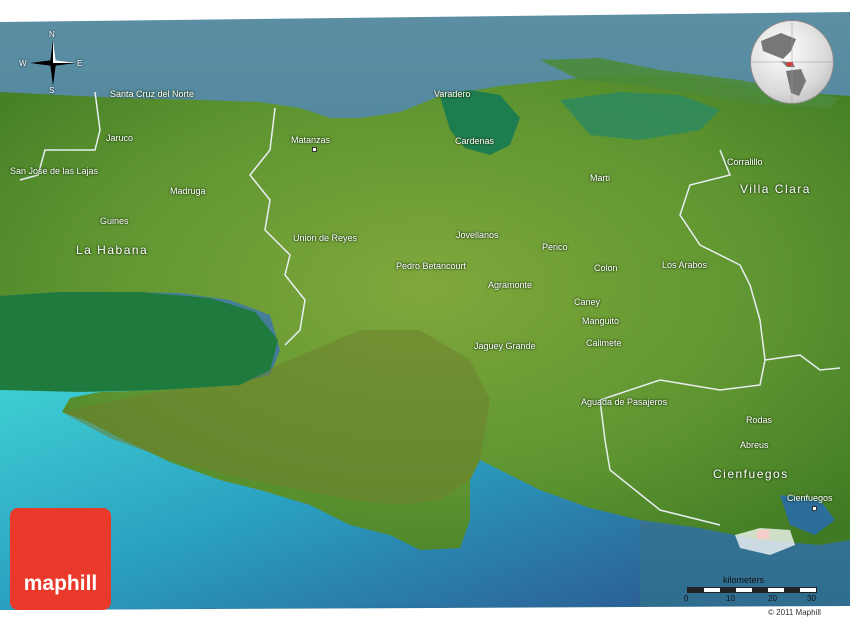 The width and height of the screenshot is (850, 621). Describe the element at coordinates (452, 94) in the screenshot. I see `place-label: Varadero` at that location.